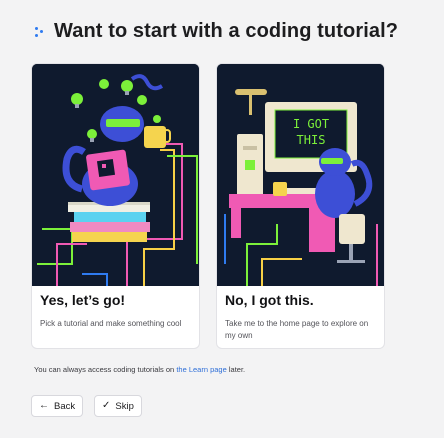 This screenshot has height=438, width=444. Describe the element at coordinates (124, 406) in the screenshot. I see `skip-button-label: Skip` at that location.